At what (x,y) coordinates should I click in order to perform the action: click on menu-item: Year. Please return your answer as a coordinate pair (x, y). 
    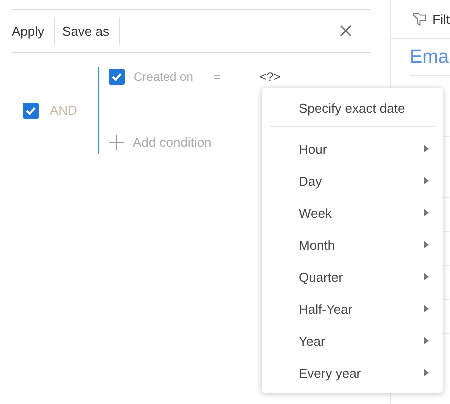
    Looking at the image, I should click on (352, 341).